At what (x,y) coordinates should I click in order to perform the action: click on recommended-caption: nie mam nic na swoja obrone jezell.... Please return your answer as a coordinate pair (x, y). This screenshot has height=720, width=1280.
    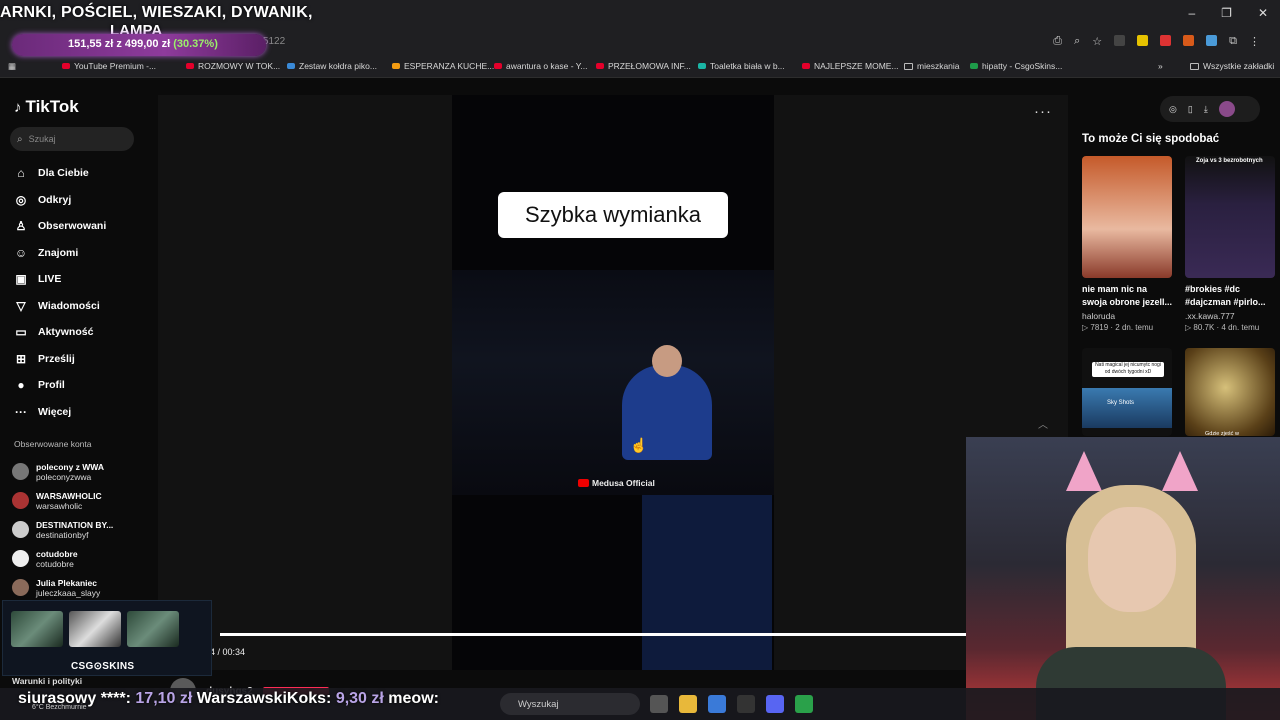
    Looking at the image, I should click on (1128, 296).